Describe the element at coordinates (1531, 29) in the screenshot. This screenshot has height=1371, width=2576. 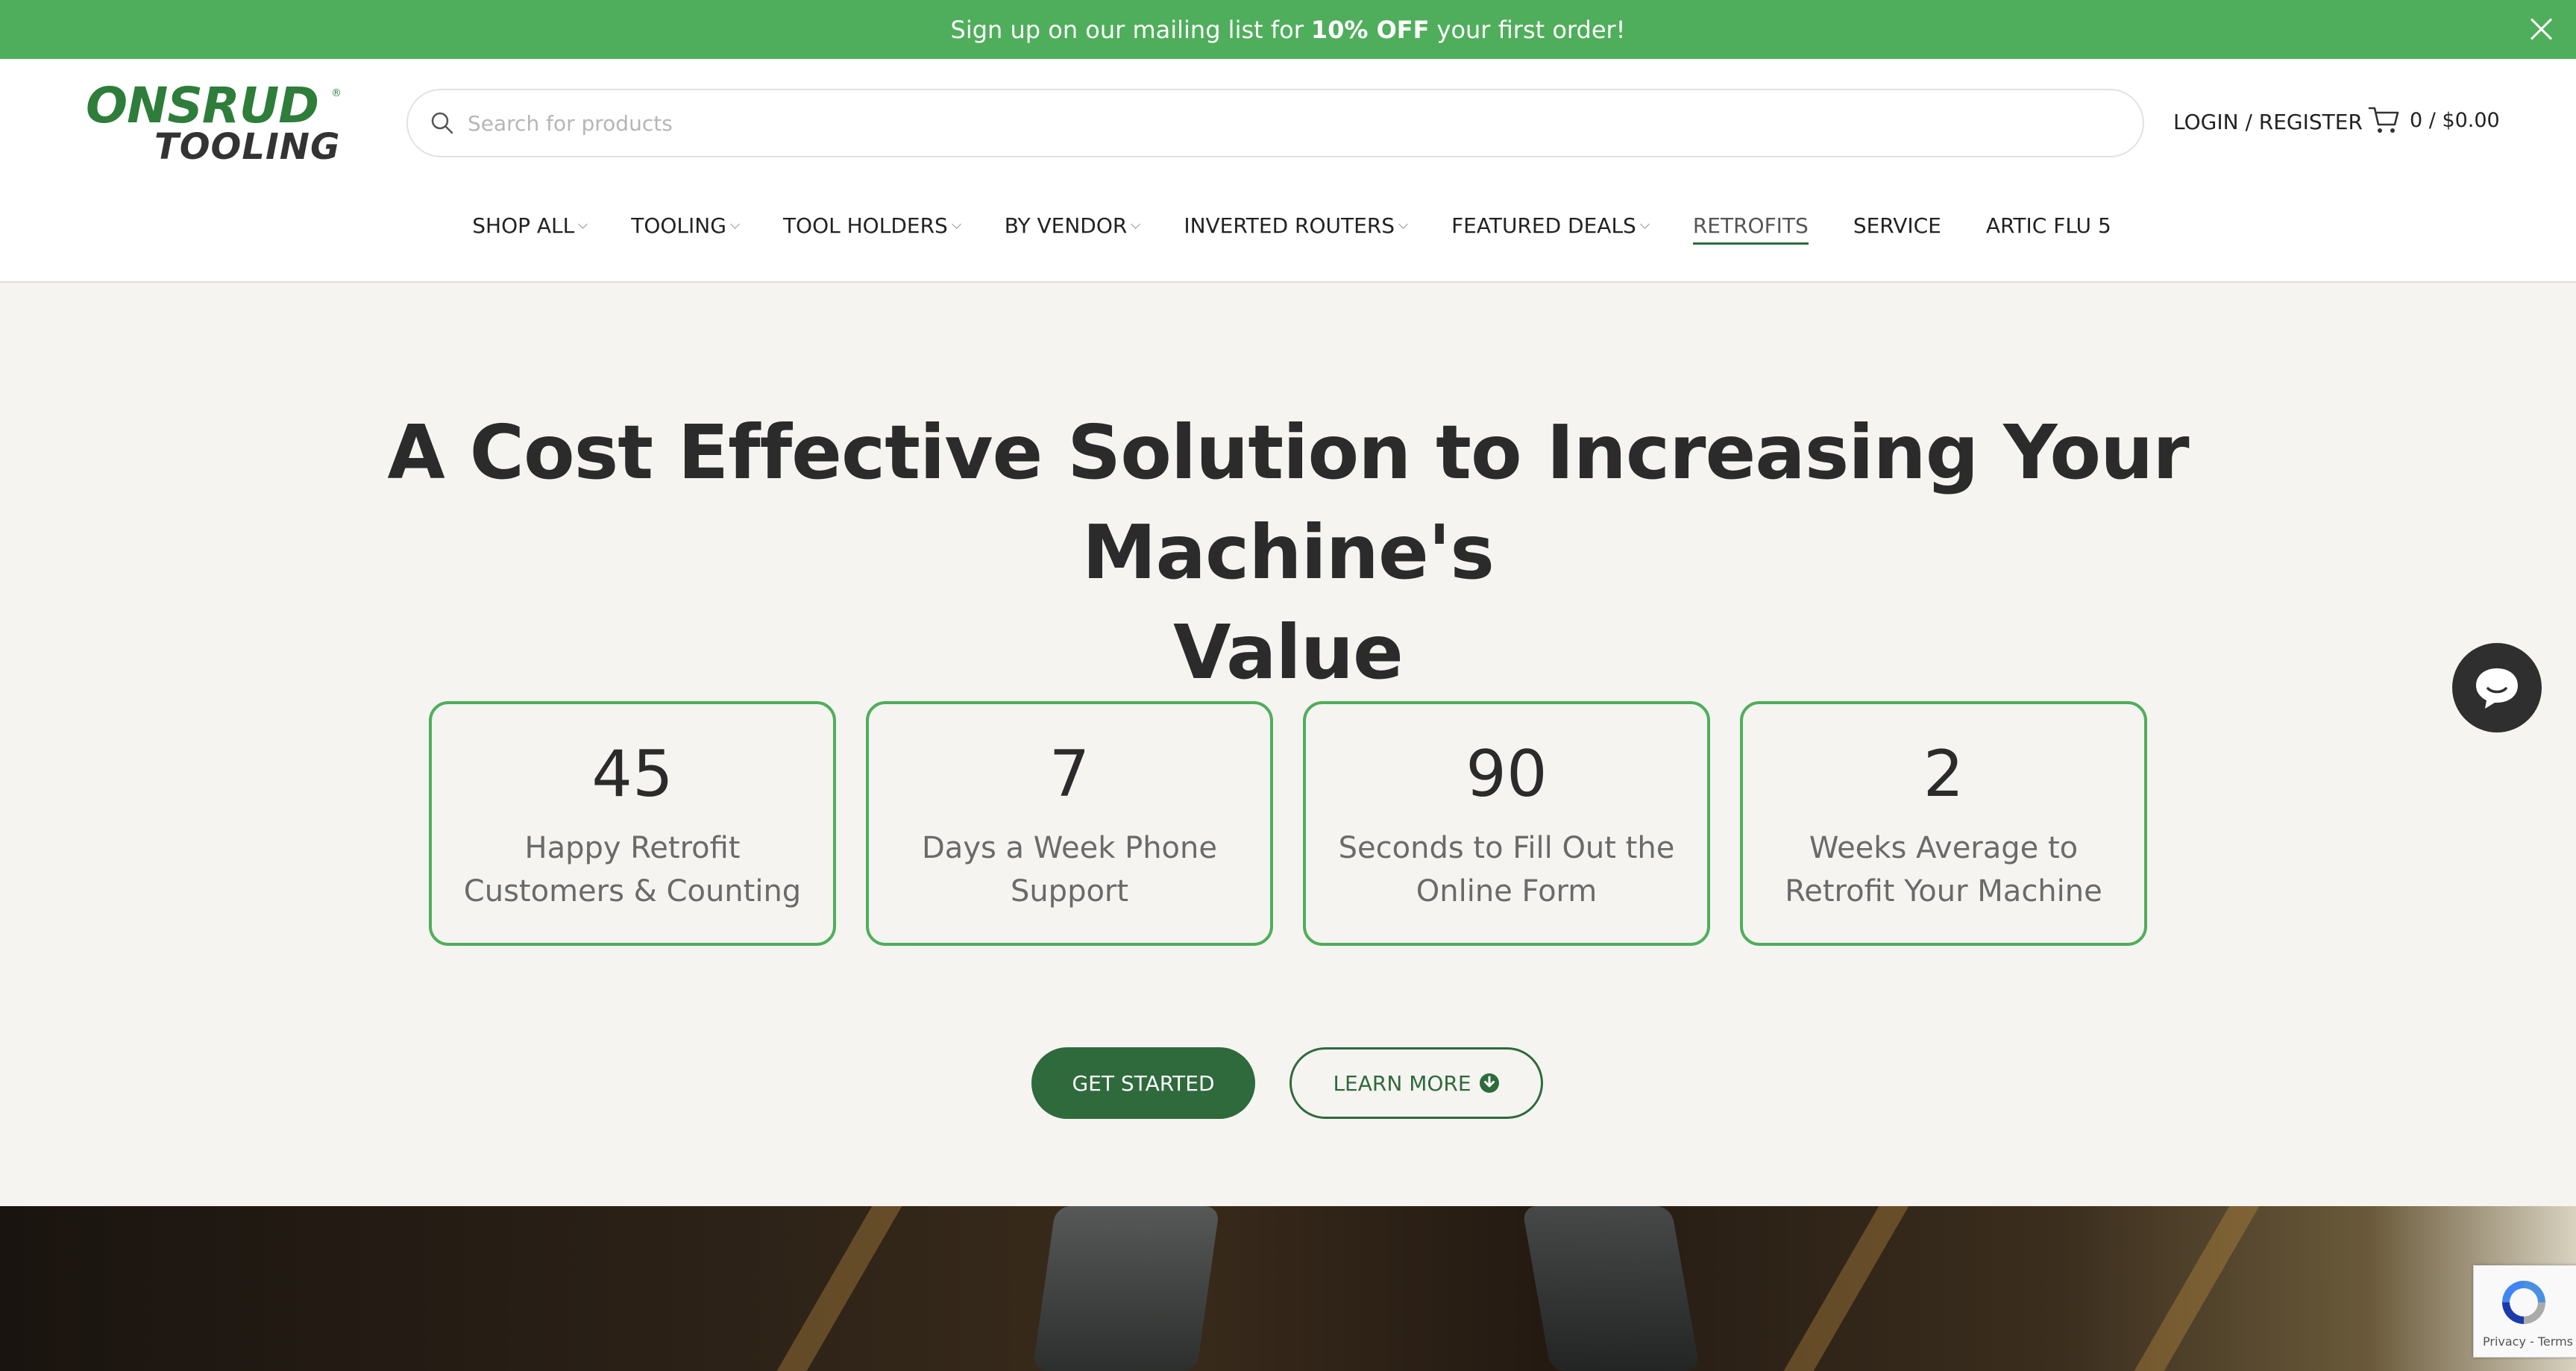
I see `promo-text-after: your first order!` at that location.